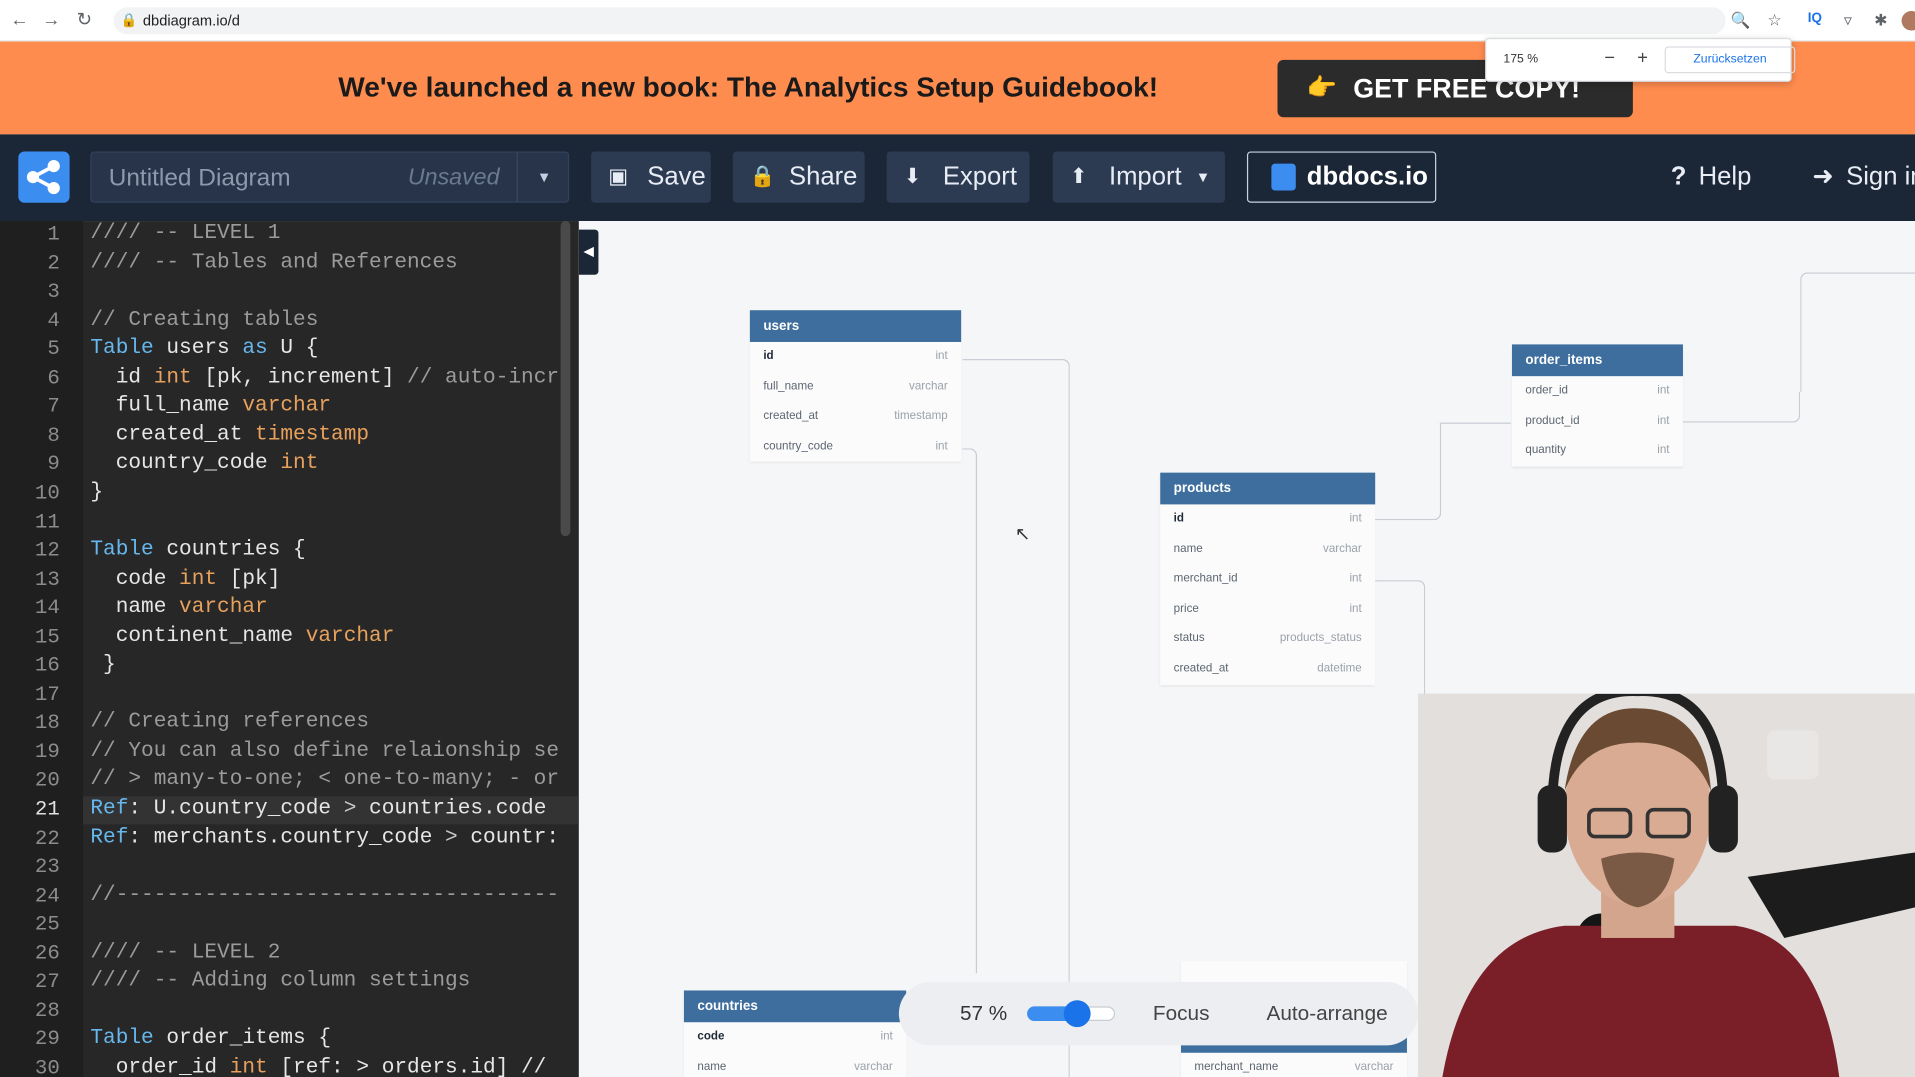 The image size is (1915, 1077). I want to click on code-line: full_name varchar, so click(210, 406).